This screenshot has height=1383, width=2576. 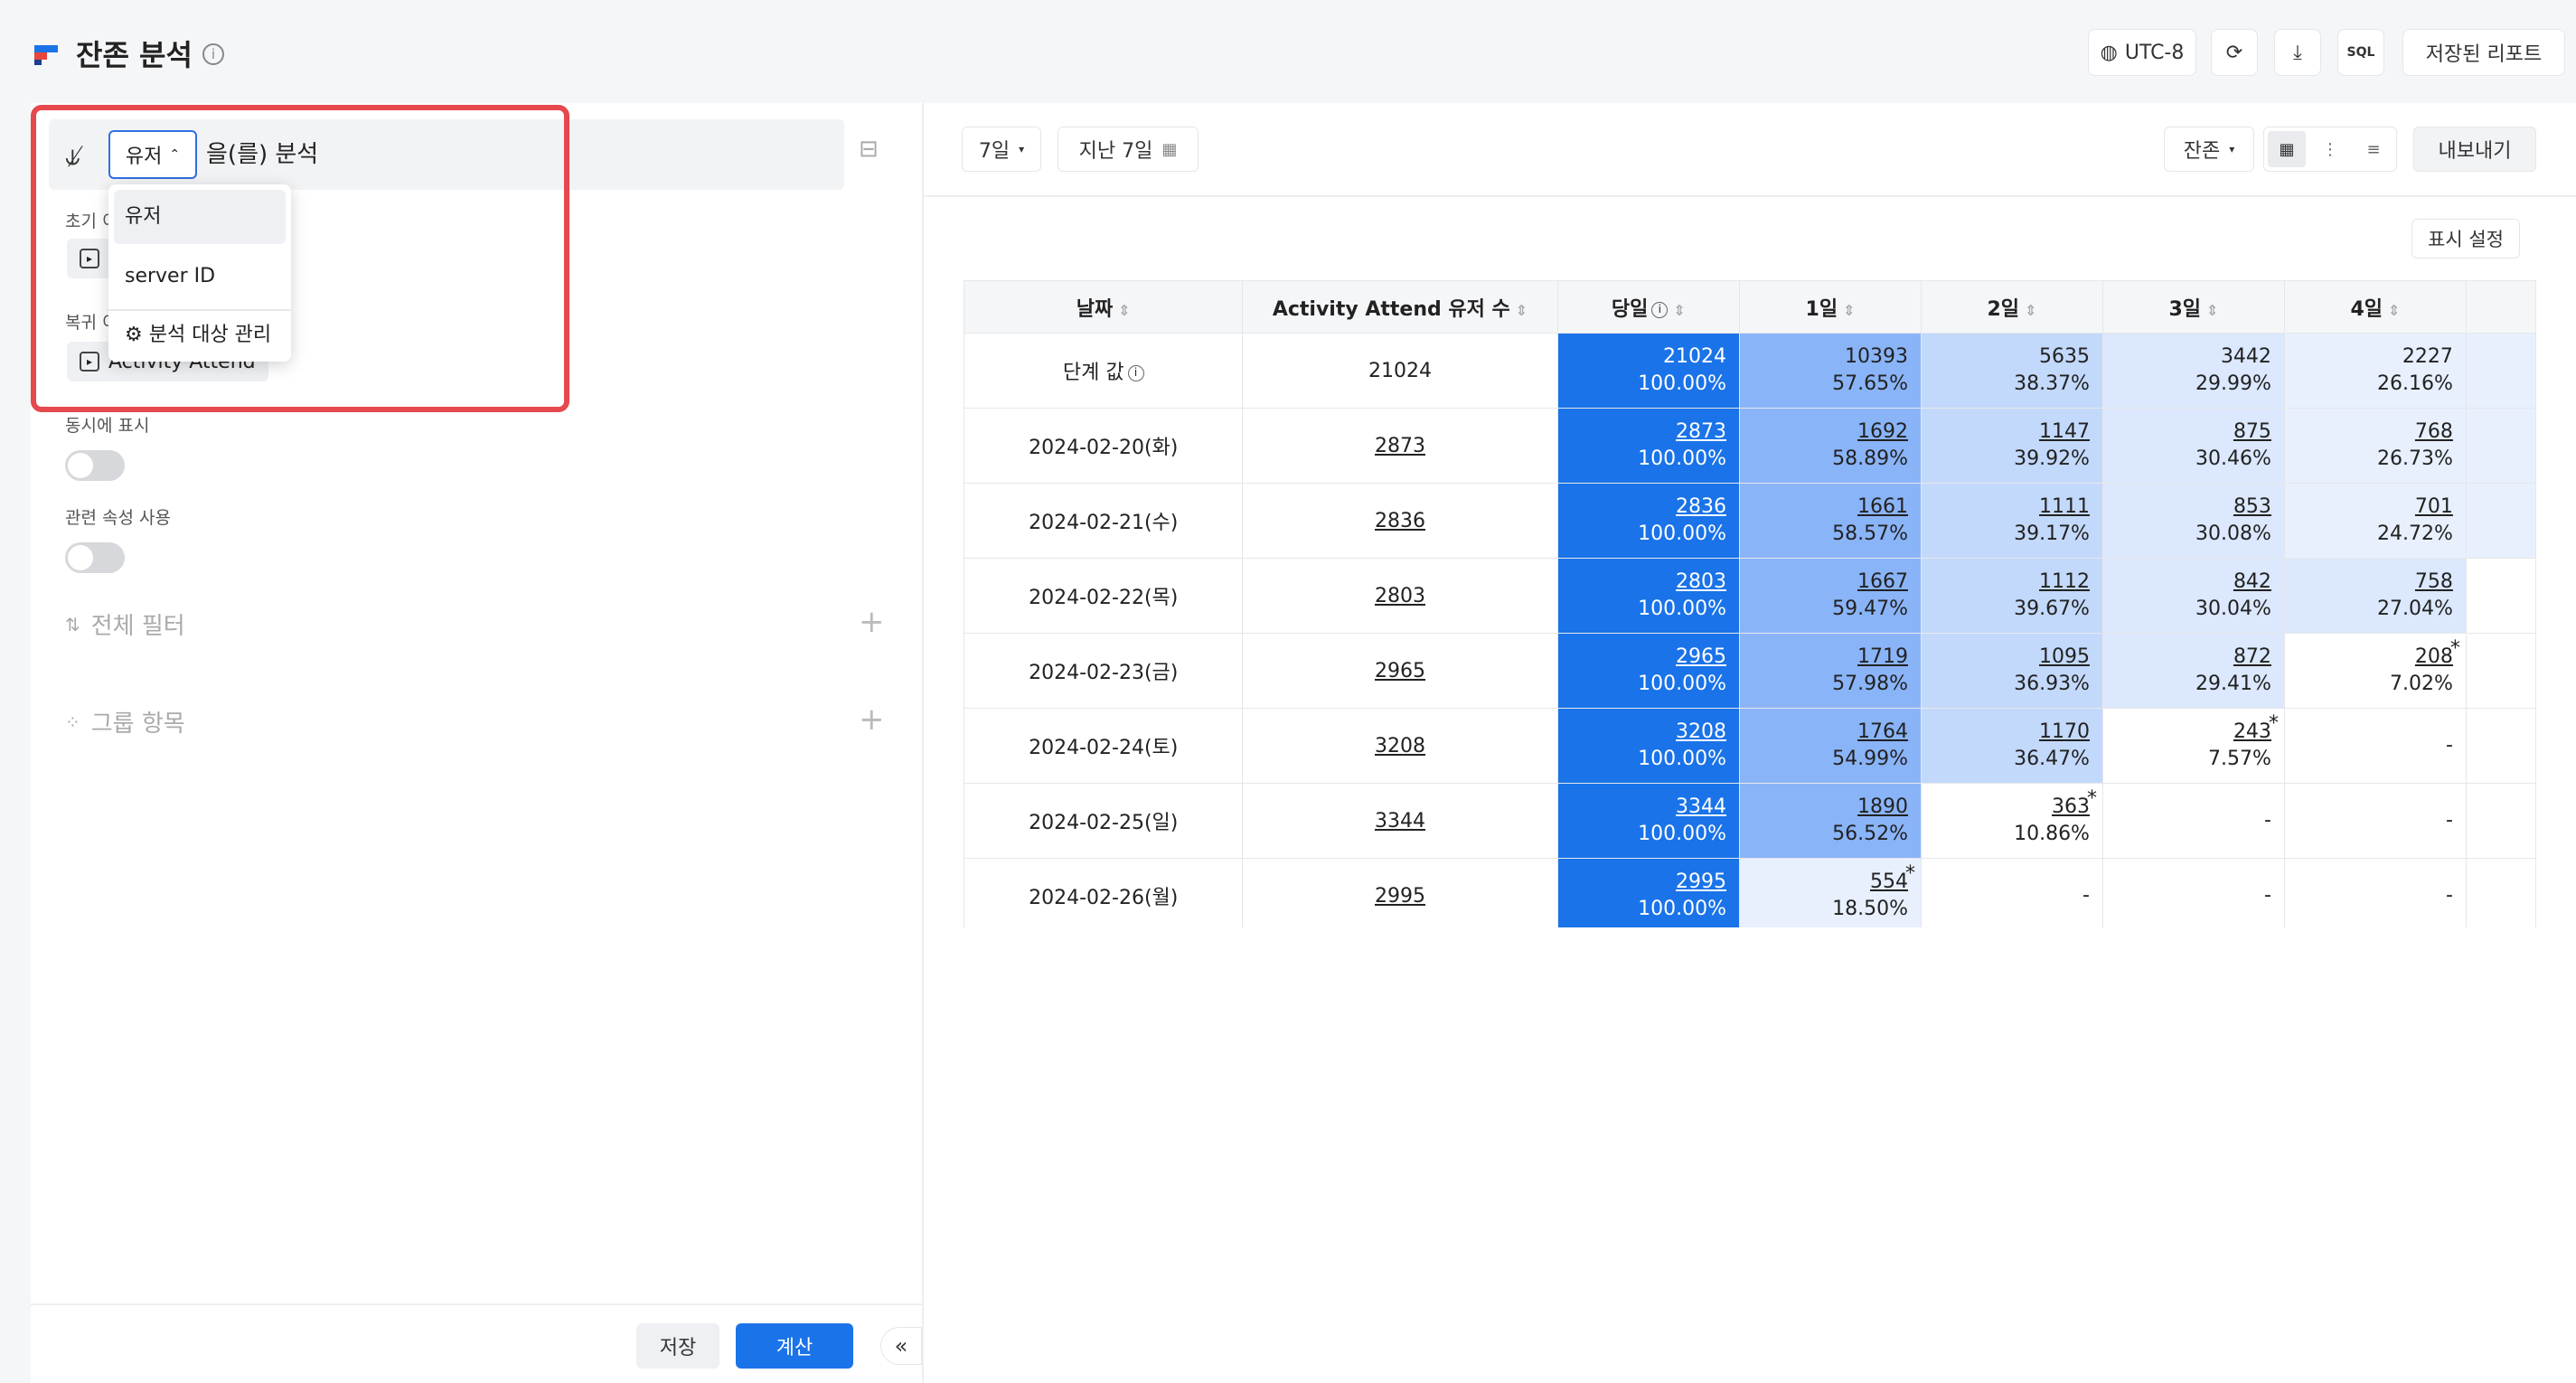 I want to click on sql-button: SQL, so click(x=2360, y=53).